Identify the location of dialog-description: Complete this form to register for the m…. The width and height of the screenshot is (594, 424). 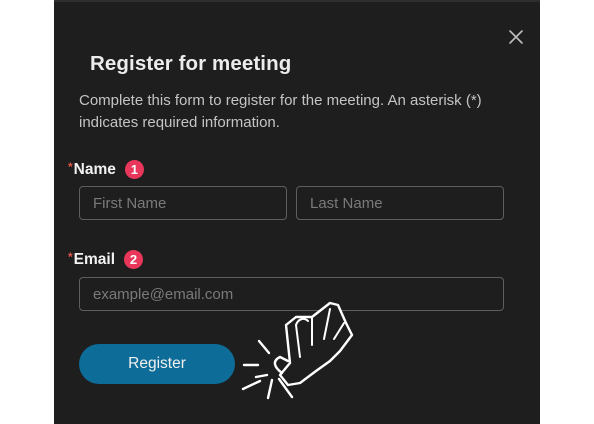
(280, 111).